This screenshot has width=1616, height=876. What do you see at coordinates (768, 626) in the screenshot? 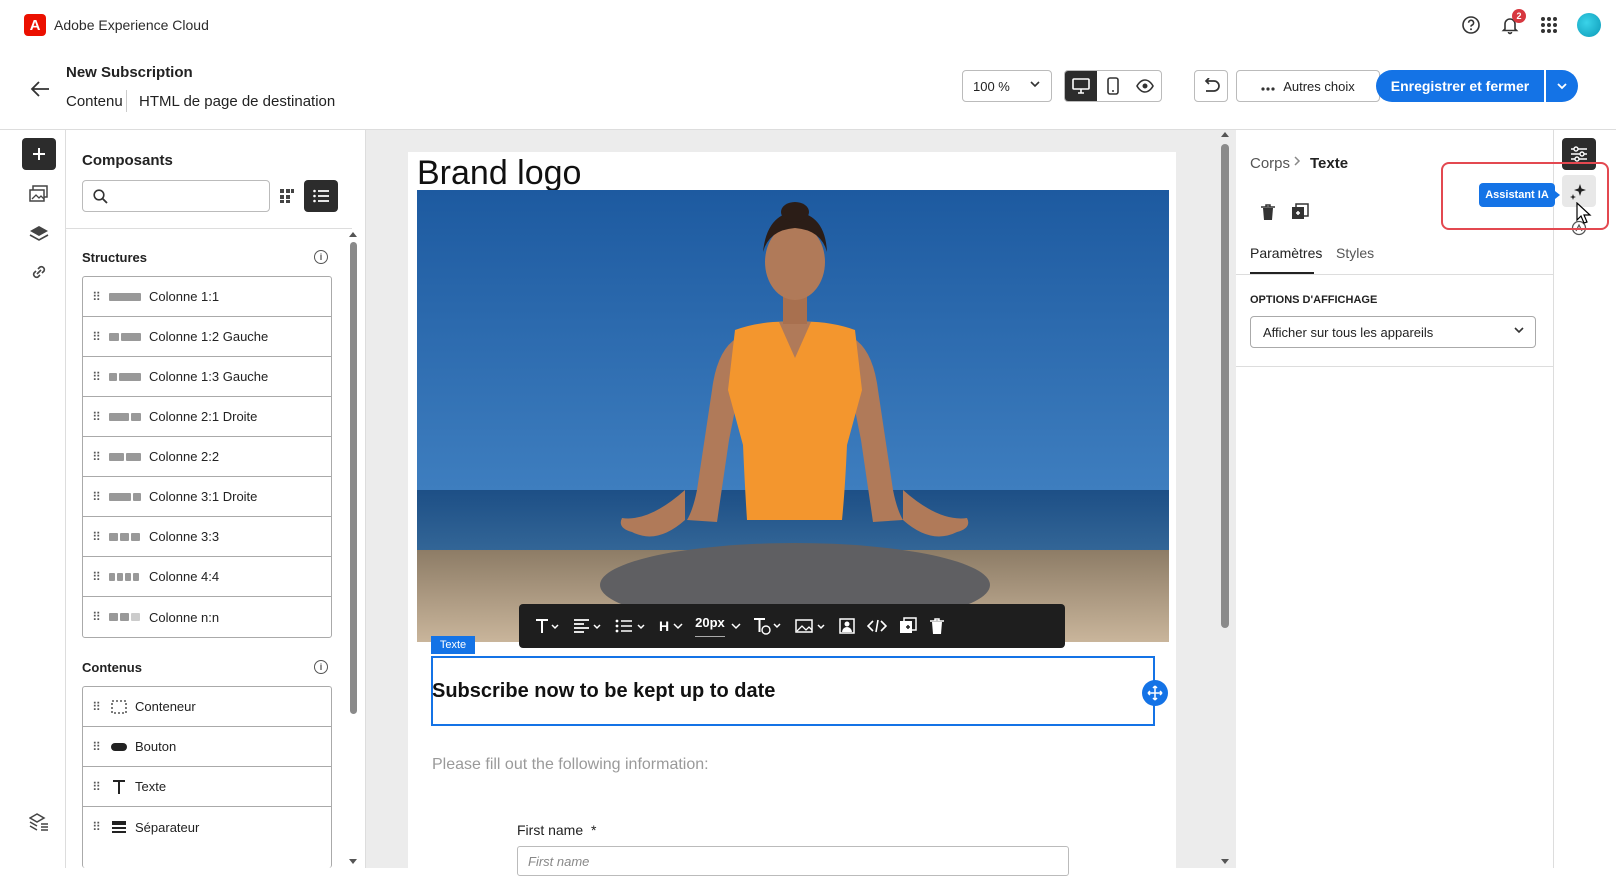
I see `text-style-icon` at bounding box center [768, 626].